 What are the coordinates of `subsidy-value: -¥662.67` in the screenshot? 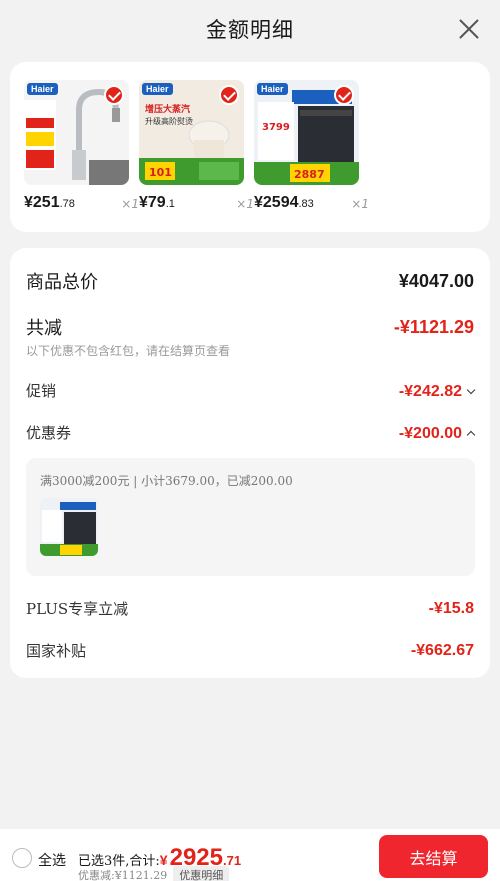 It's located at (442, 650).